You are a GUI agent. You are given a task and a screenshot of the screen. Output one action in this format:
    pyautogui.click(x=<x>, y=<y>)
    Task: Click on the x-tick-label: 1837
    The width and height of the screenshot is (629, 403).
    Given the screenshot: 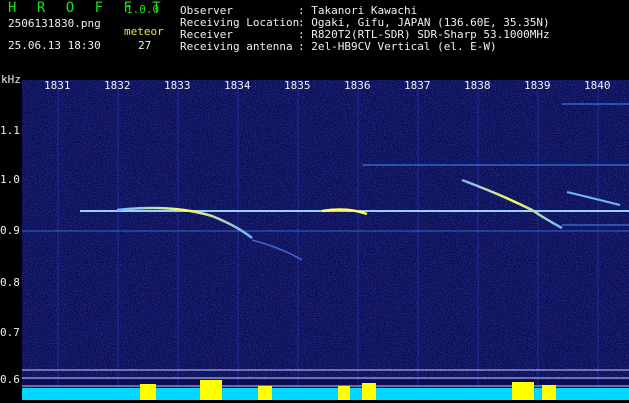 What is the action you would take?
    pyautogui.click(x=417, y=85)
    